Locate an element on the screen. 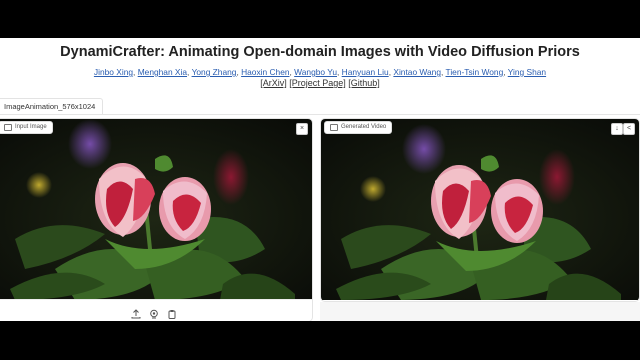 The width and height of the screenshot is (640, 360). author-link: Wangbo Yu is located at coordinates (315, 72).